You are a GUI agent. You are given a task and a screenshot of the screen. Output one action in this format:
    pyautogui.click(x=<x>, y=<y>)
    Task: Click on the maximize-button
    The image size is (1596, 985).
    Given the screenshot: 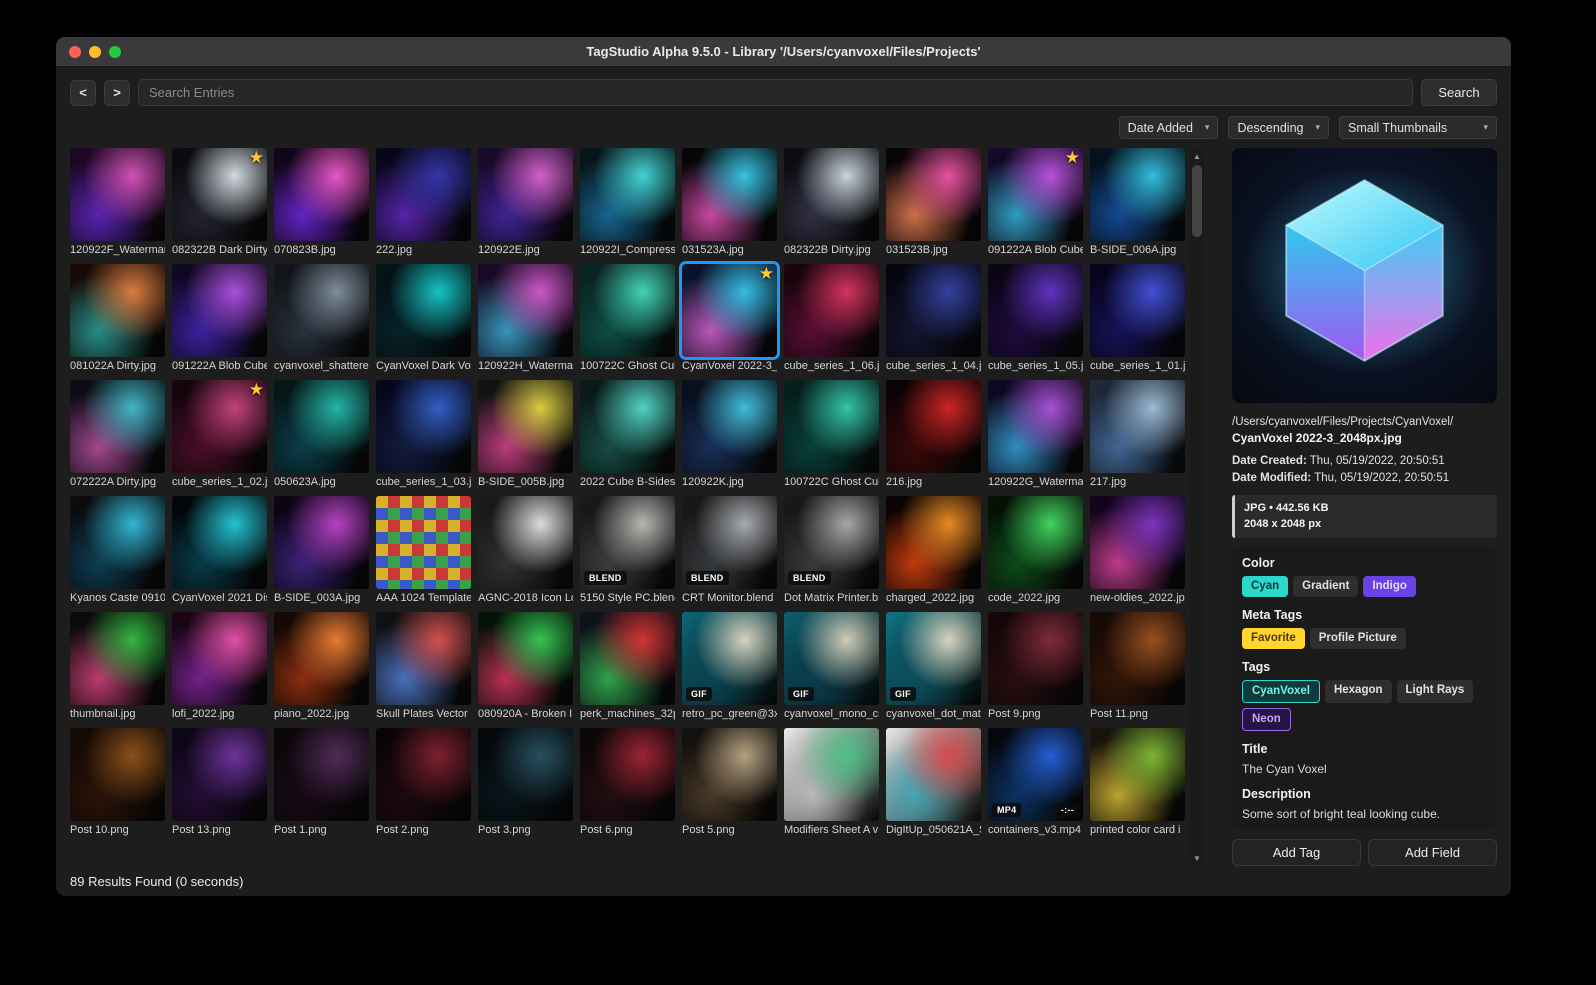 What is the action you would take?
    pyautogui.click(x=115, y=52)
    